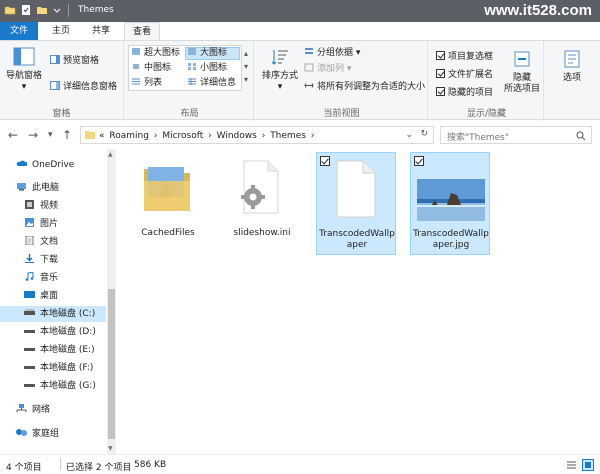 The height and width of the screenshot is (474, 600). Describe the element at coordinates (55, 85) in the screenshot. I see `details-pane-icon` at that location.